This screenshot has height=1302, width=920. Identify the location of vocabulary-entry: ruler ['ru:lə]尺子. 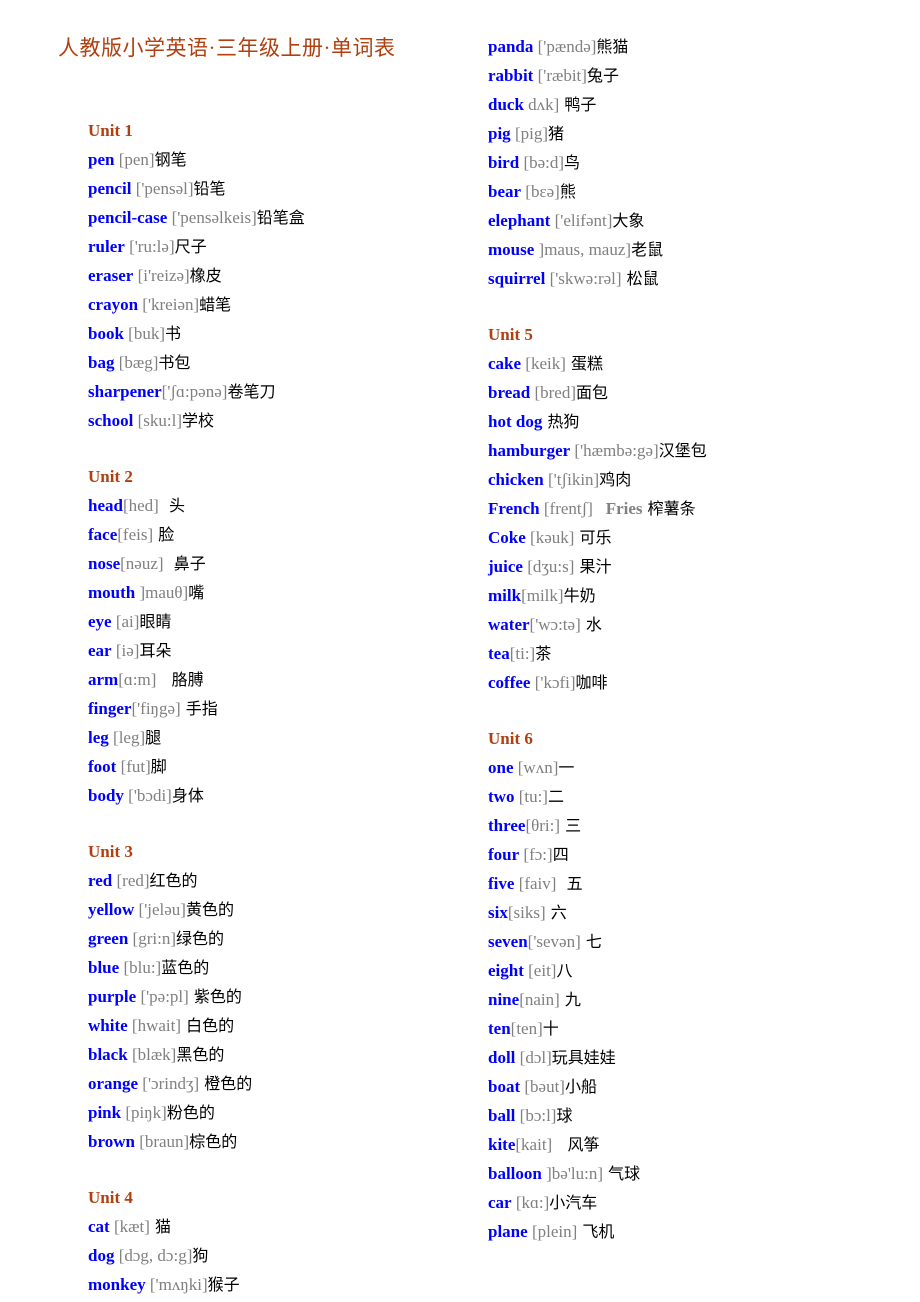
(278, 246).